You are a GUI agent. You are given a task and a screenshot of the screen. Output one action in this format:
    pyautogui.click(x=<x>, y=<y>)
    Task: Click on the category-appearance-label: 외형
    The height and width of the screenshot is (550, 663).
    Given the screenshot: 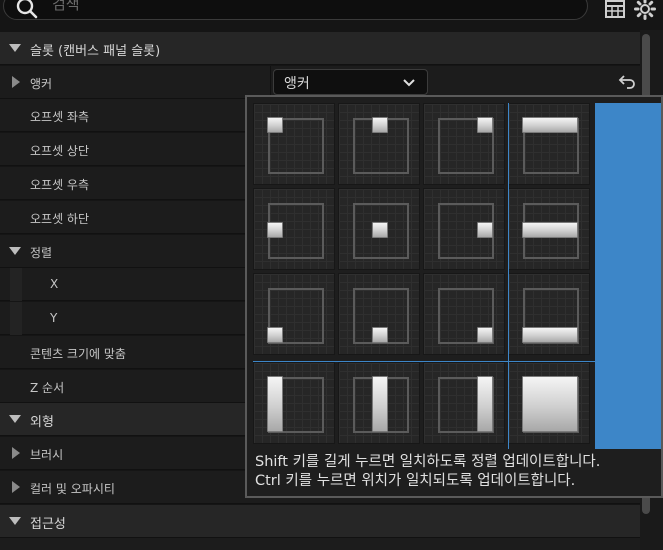 What is the action you would take?
    pyautogui.click(x=42, y=422)
    